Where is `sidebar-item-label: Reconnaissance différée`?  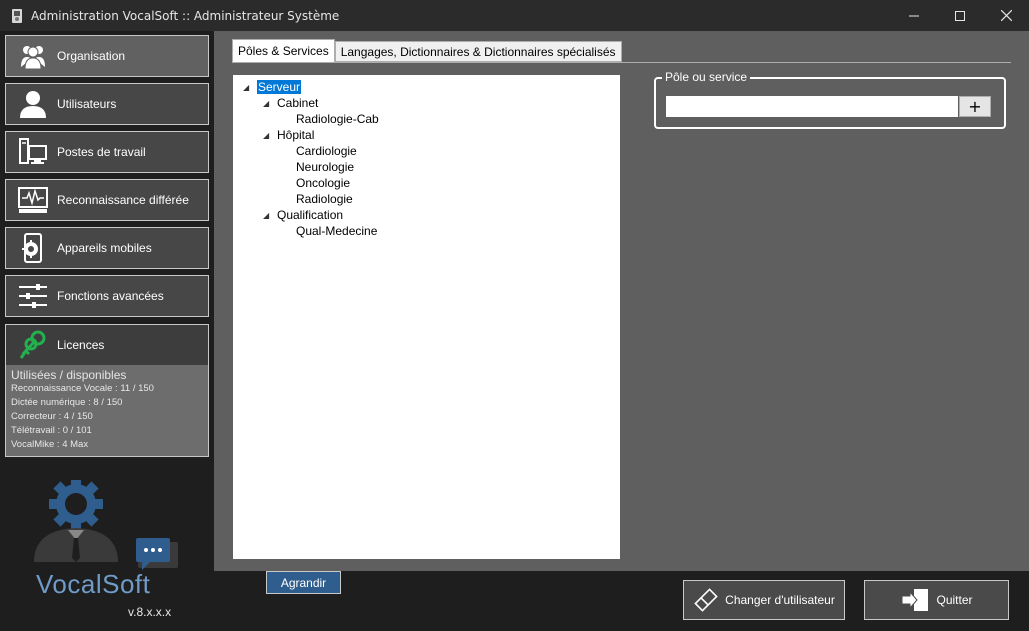 sidebar-item-label: Reconnaissance différée is located at coordinates (123, 200).